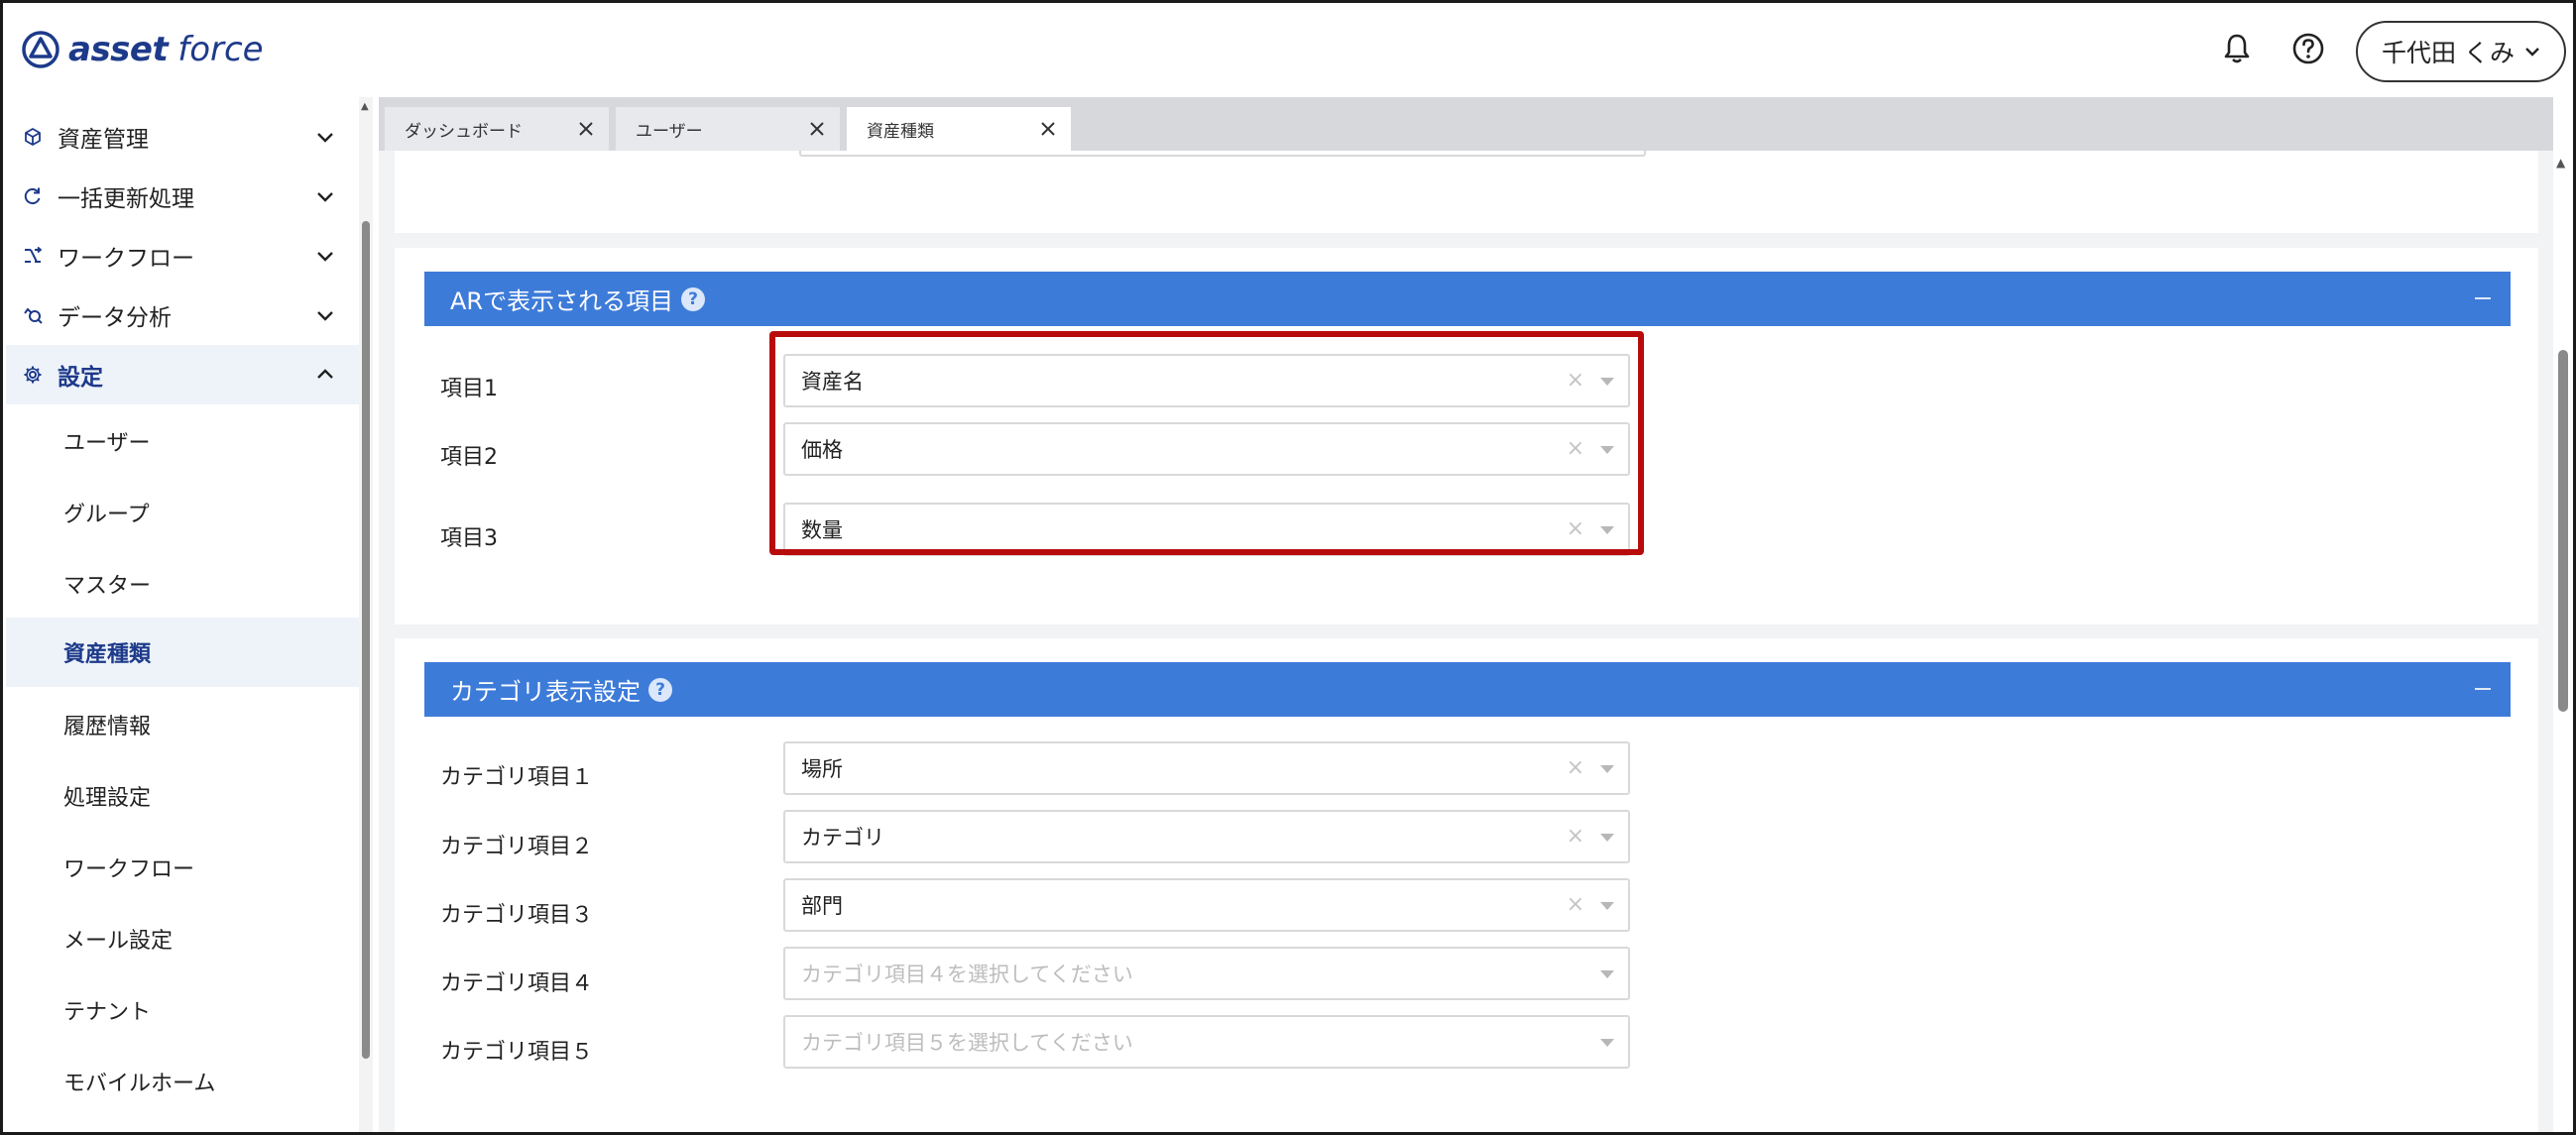 This screenshot has height=1135, width=2576. Describe the element at coordinates (2563, 531) in the screenshot. I see `main-scrollbar-thumb` at that location.